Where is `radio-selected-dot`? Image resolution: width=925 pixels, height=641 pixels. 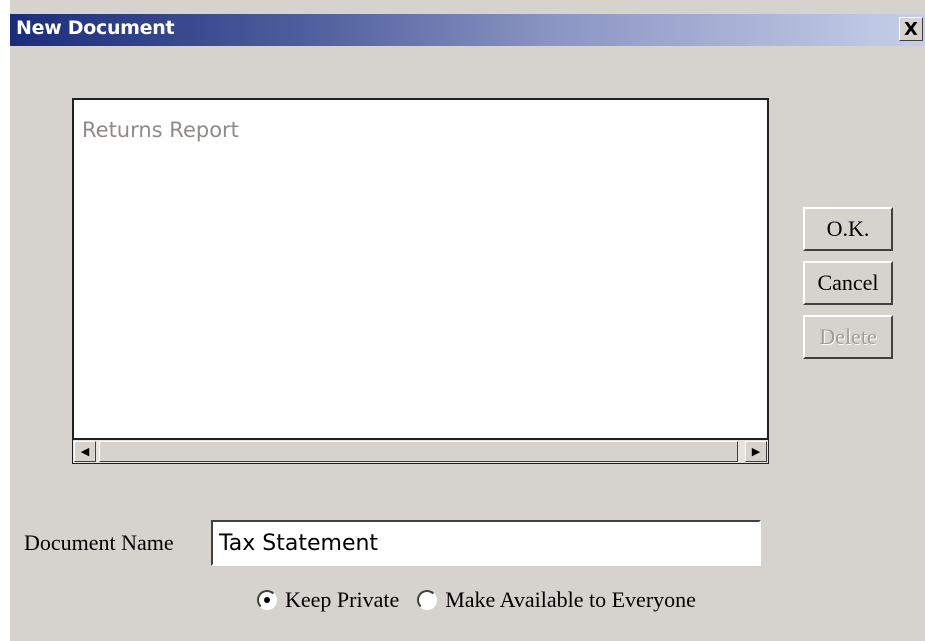
radio-selected-dot is located at coordinates (267, 600).